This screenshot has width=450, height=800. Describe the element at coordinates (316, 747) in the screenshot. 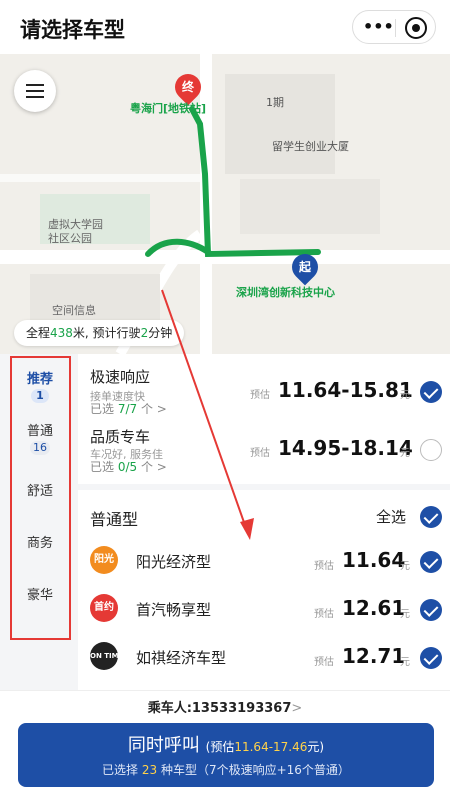

I see `call-est-suffix: 元)` at that location.